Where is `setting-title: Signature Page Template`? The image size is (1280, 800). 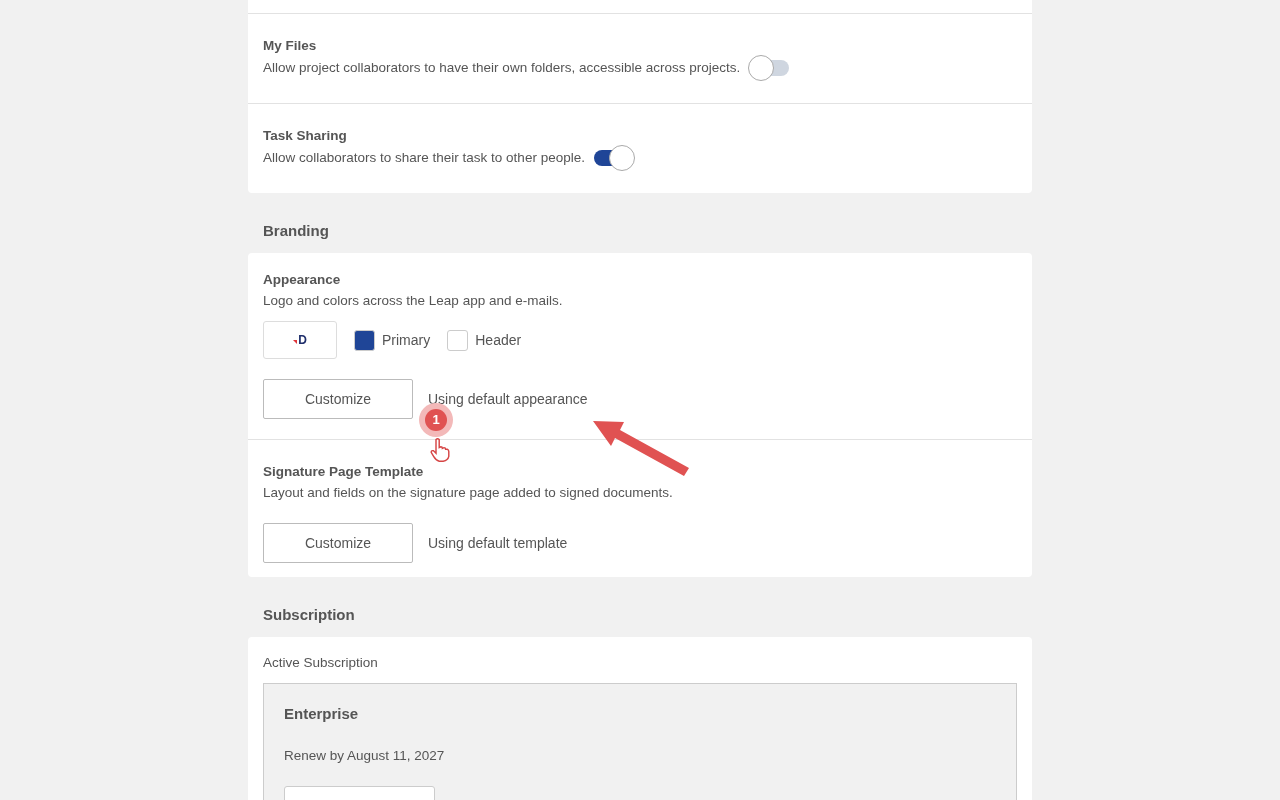
setting-title: Signature Page Template is located at coordinates (343, 472).